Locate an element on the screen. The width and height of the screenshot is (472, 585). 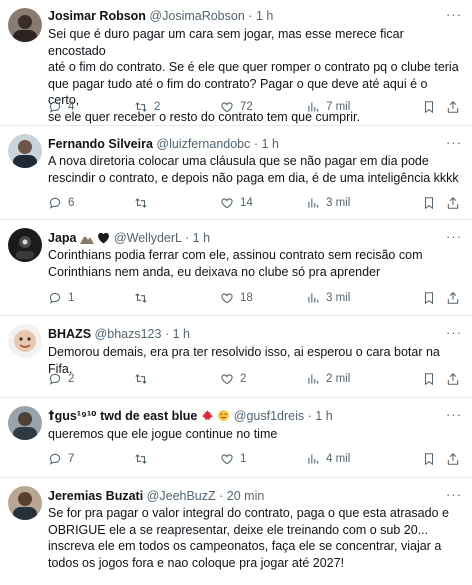
like-button: 1 is located at coordinates (233, 459).